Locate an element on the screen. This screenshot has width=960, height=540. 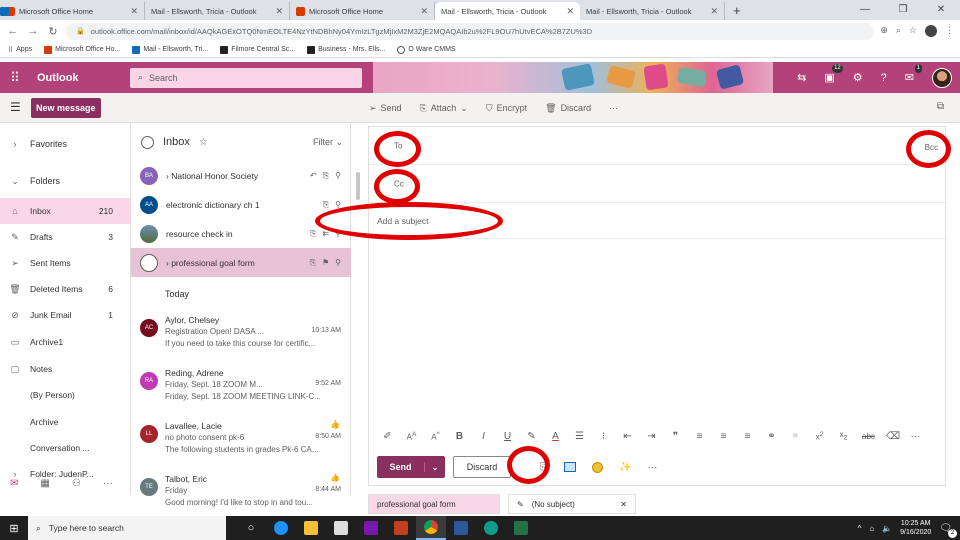
profile-icon is located at coordinates (931, 31).